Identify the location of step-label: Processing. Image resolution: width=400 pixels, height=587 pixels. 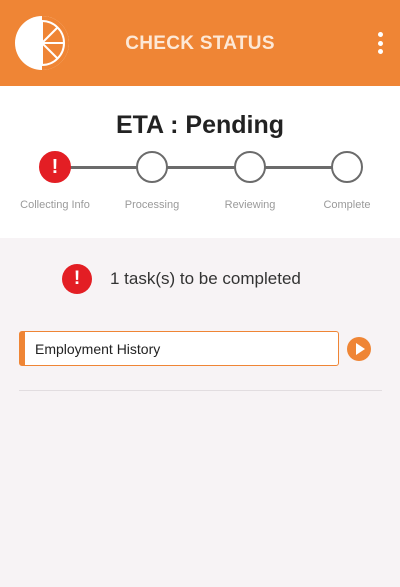
(152, 205).